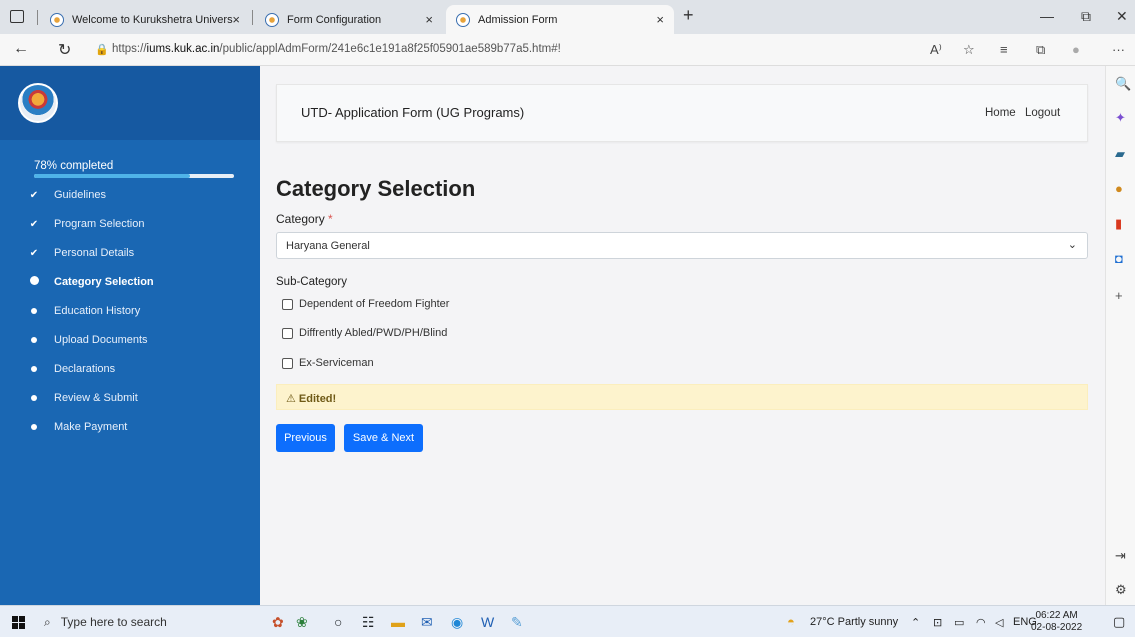 This screenshot has width=1135, height=637. Describe the element at coordinates (791, 621) in the screenshot. I see `weather-icon: ◓` at that location.